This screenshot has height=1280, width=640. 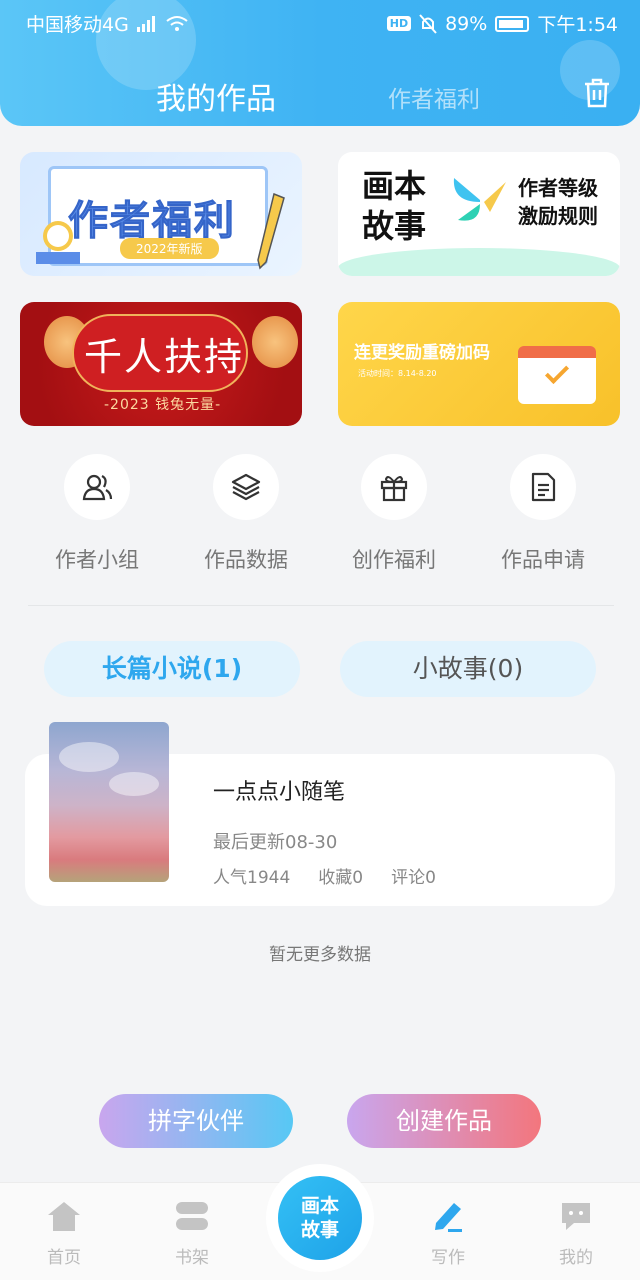 I want to click on tab-my-works: 我的作品, so click(x=216, y=96).